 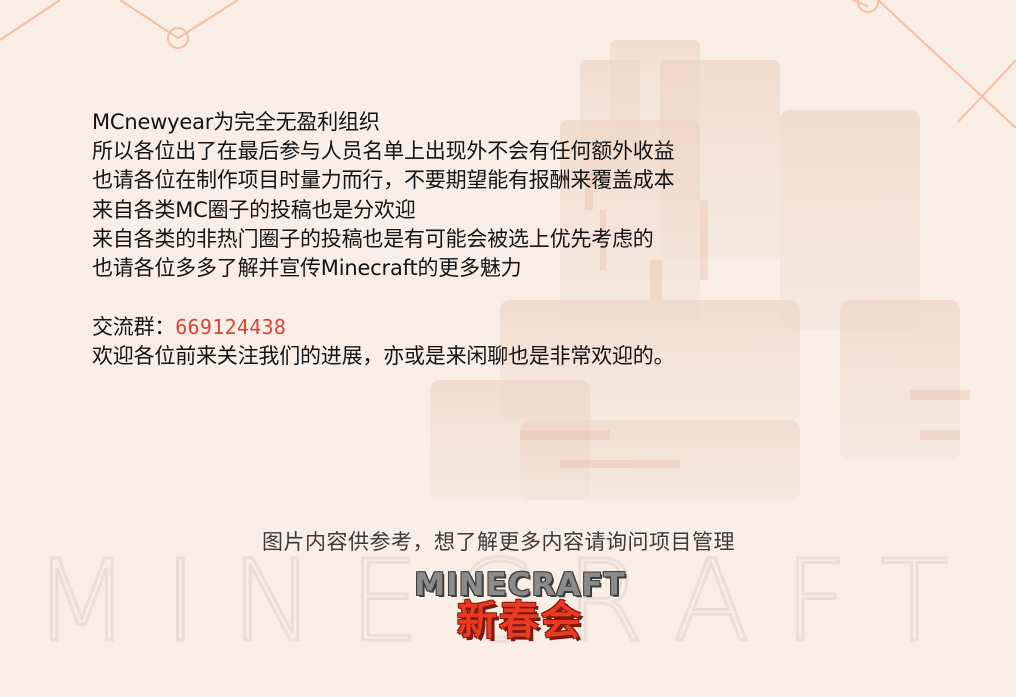 I want to click on minecraft-new-year-logo: MINECRAFT 新春会, so click(x=520, y=611).